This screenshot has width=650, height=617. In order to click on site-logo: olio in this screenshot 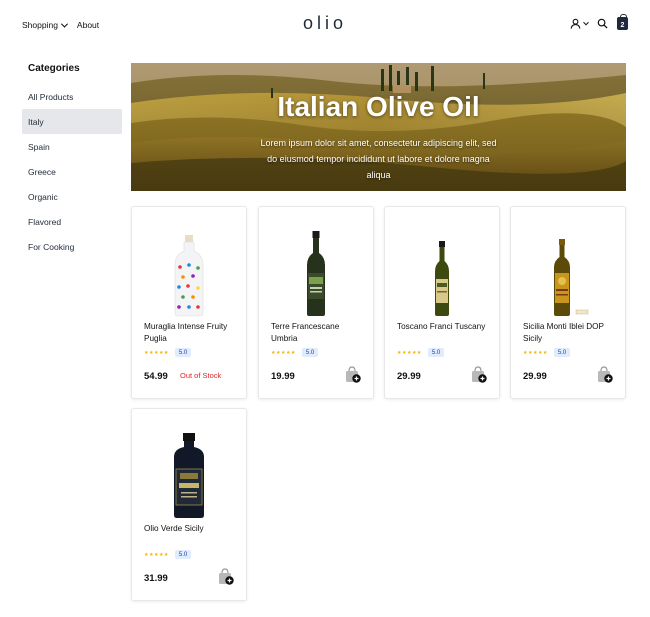, I will do `click(325, 23)`.